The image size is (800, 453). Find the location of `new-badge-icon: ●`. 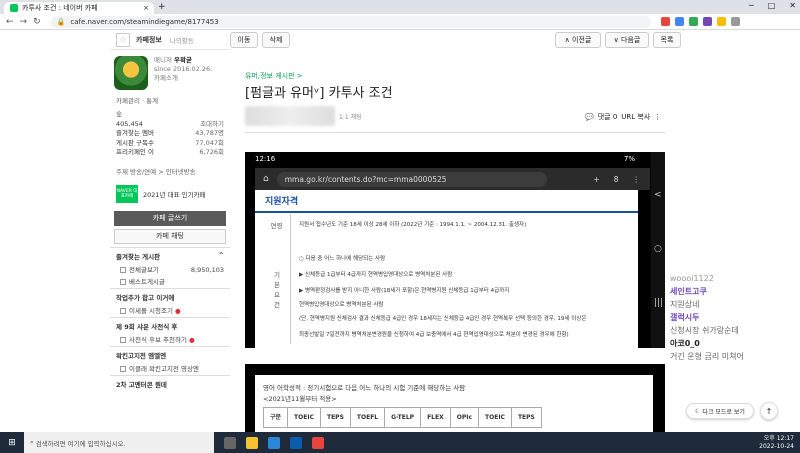

new-badge-icon: ● is located at coordinates (192, 339).